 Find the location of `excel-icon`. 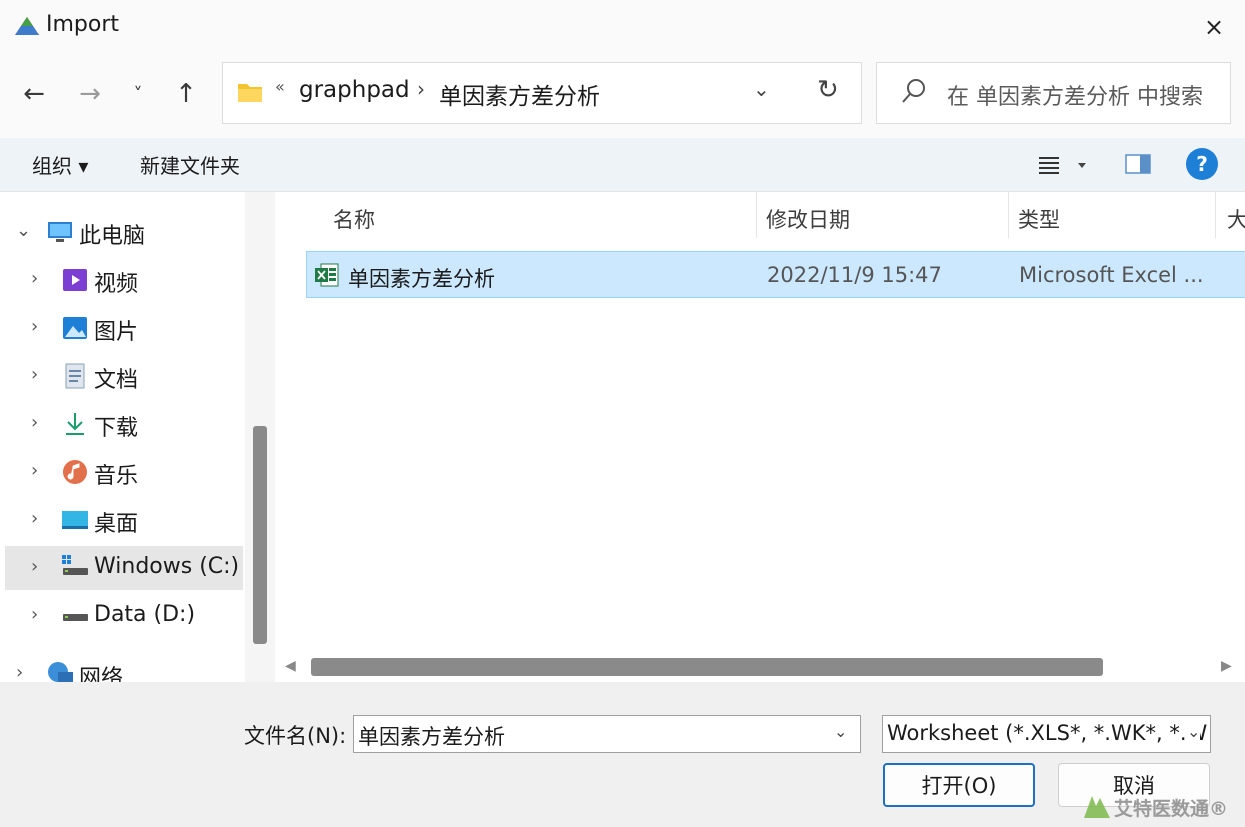

excel-icon is located at coordinates (327, 275).